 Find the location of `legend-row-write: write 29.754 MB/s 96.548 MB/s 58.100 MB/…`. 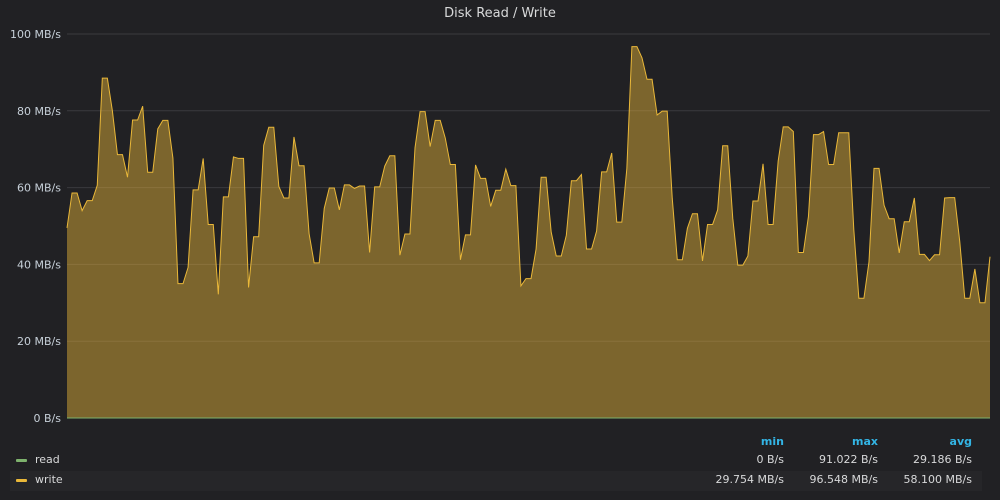

legend-row-write: write 29.754 MB/s 96.548 MB/s 58.100 MB/… is located at coordinates (496, 481).